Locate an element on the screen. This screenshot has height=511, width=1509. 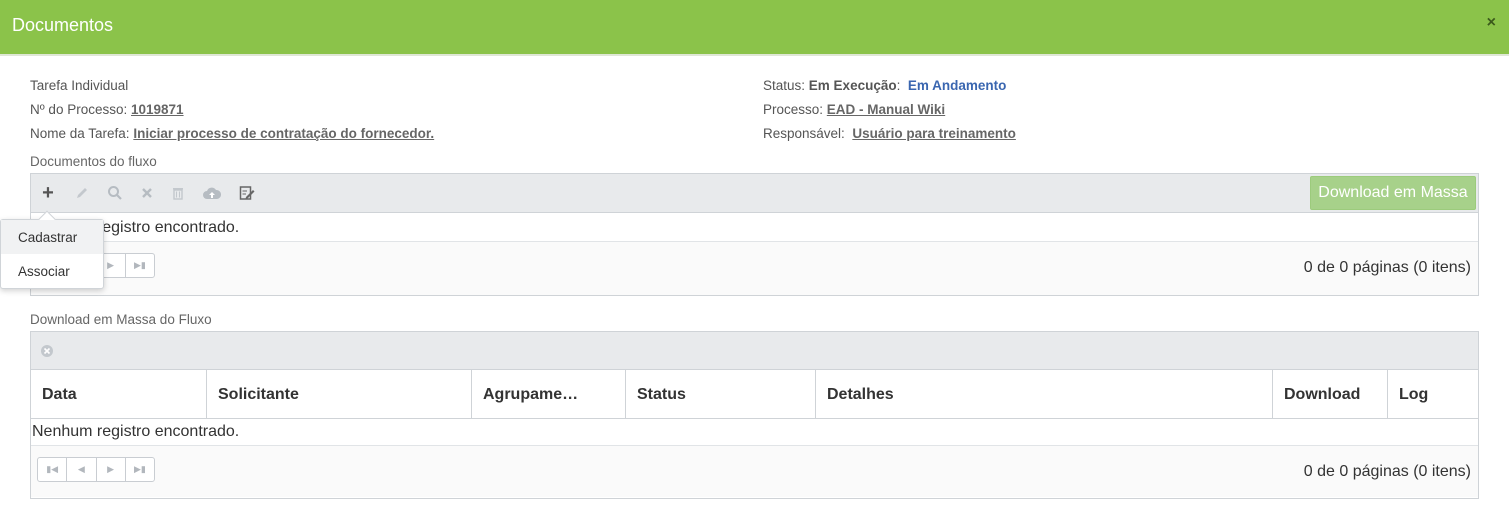
column-header-download: Download is located at coordinates (1330, 394).